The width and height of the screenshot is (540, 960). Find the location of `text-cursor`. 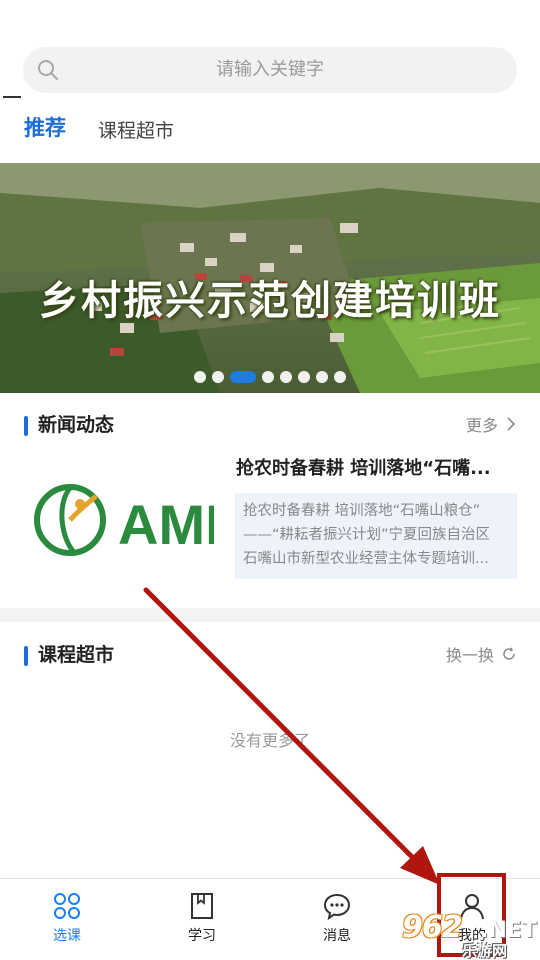

text-cursor is located at coordinates (12, 97).